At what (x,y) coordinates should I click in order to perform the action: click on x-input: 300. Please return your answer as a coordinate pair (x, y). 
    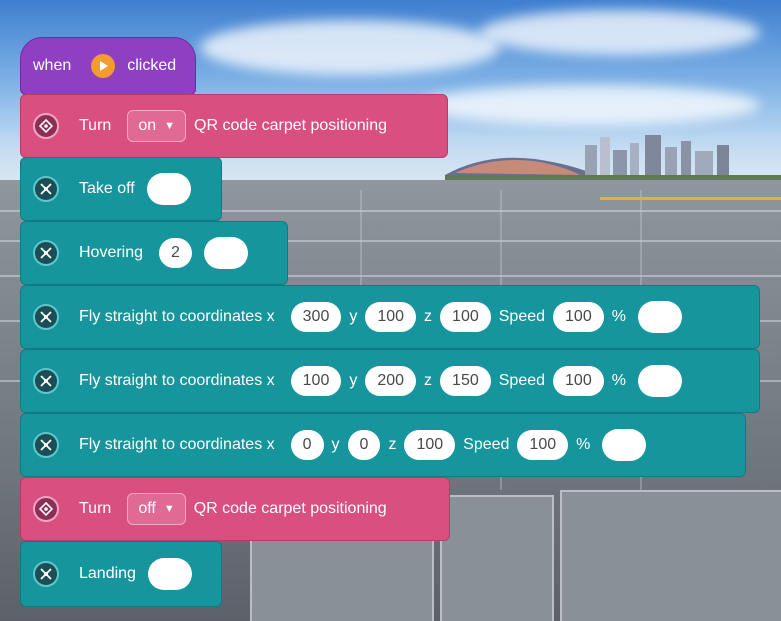
    Looking at the image, I should click on (316, 317).